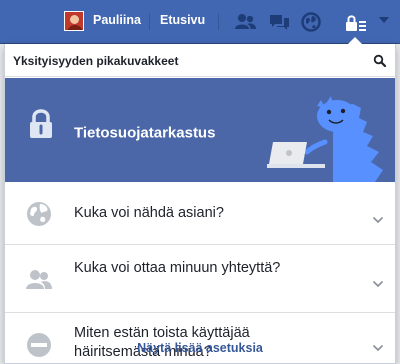 This screenshot has height=364, width=400. I want to click on see-more-settings-link: Näytä lisää asetuksia, so click(200, 348).